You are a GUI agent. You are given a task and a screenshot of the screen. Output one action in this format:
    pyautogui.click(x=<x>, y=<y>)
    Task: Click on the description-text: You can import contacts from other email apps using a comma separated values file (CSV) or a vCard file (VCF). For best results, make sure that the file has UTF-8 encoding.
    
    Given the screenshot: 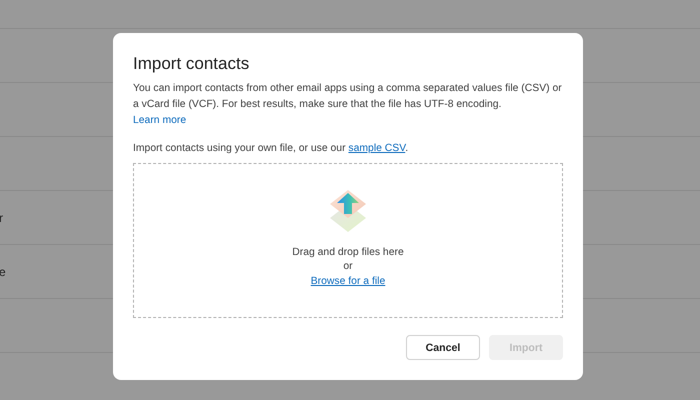 What is the action you would take?
    pyautogui.click(x=348, y=97)
    